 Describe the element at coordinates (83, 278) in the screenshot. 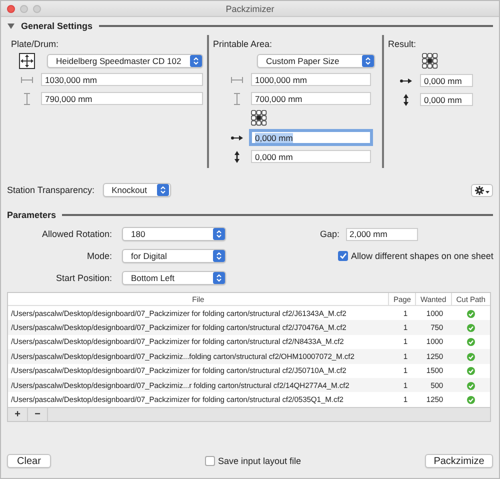

I see `field-label: Start Position:` at that location.